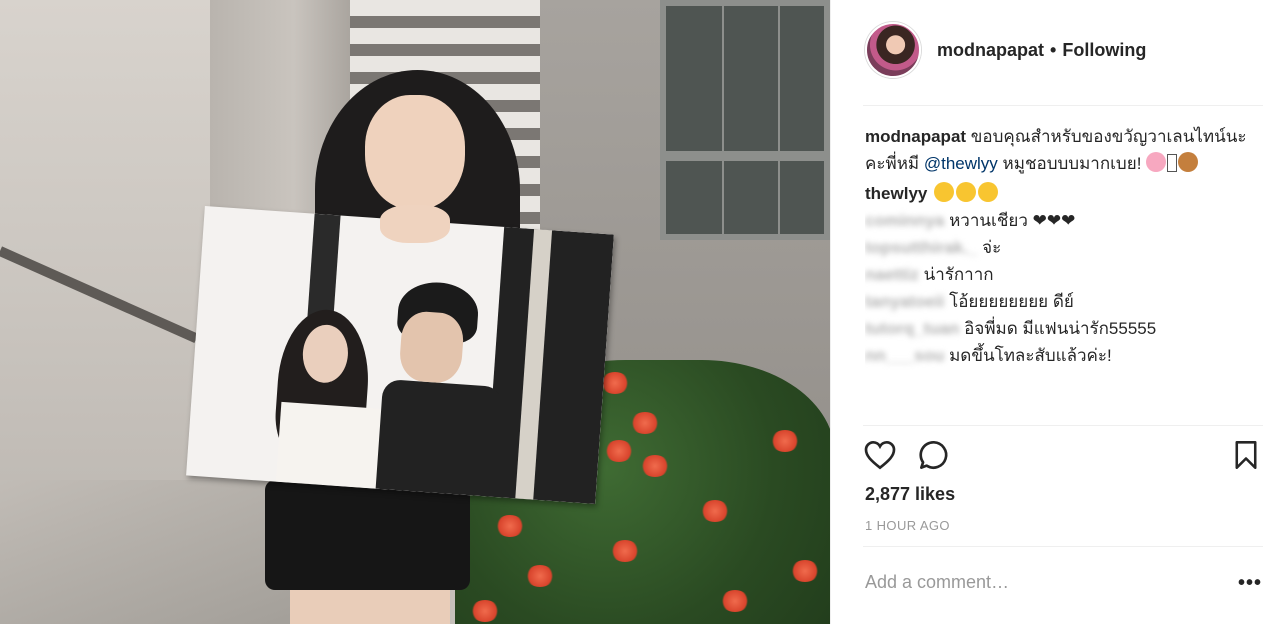 The image size is (1280, 624). Describe the element at coordinates (415, 224) in the screenshot. I see `photo-hand` at that location.